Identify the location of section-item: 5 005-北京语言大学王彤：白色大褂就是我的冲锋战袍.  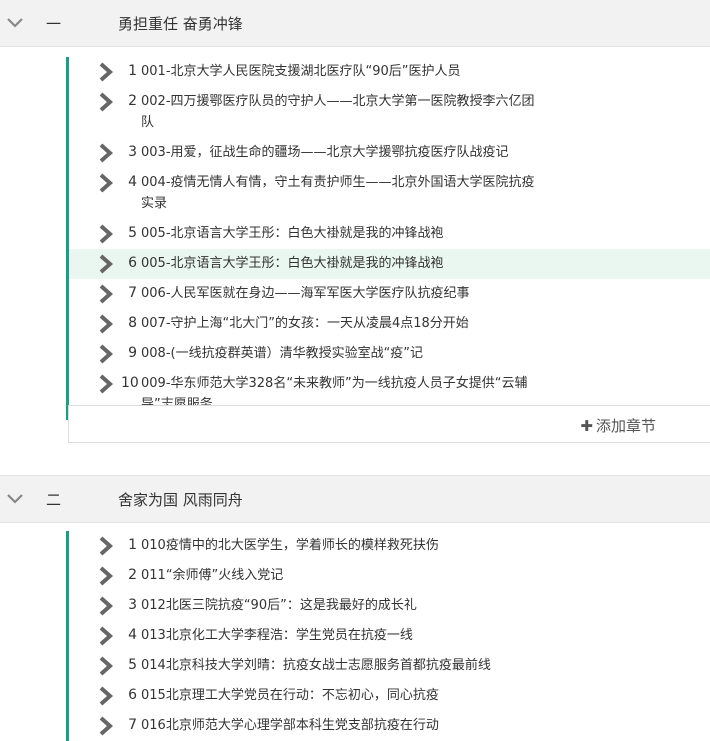
(389, 234).